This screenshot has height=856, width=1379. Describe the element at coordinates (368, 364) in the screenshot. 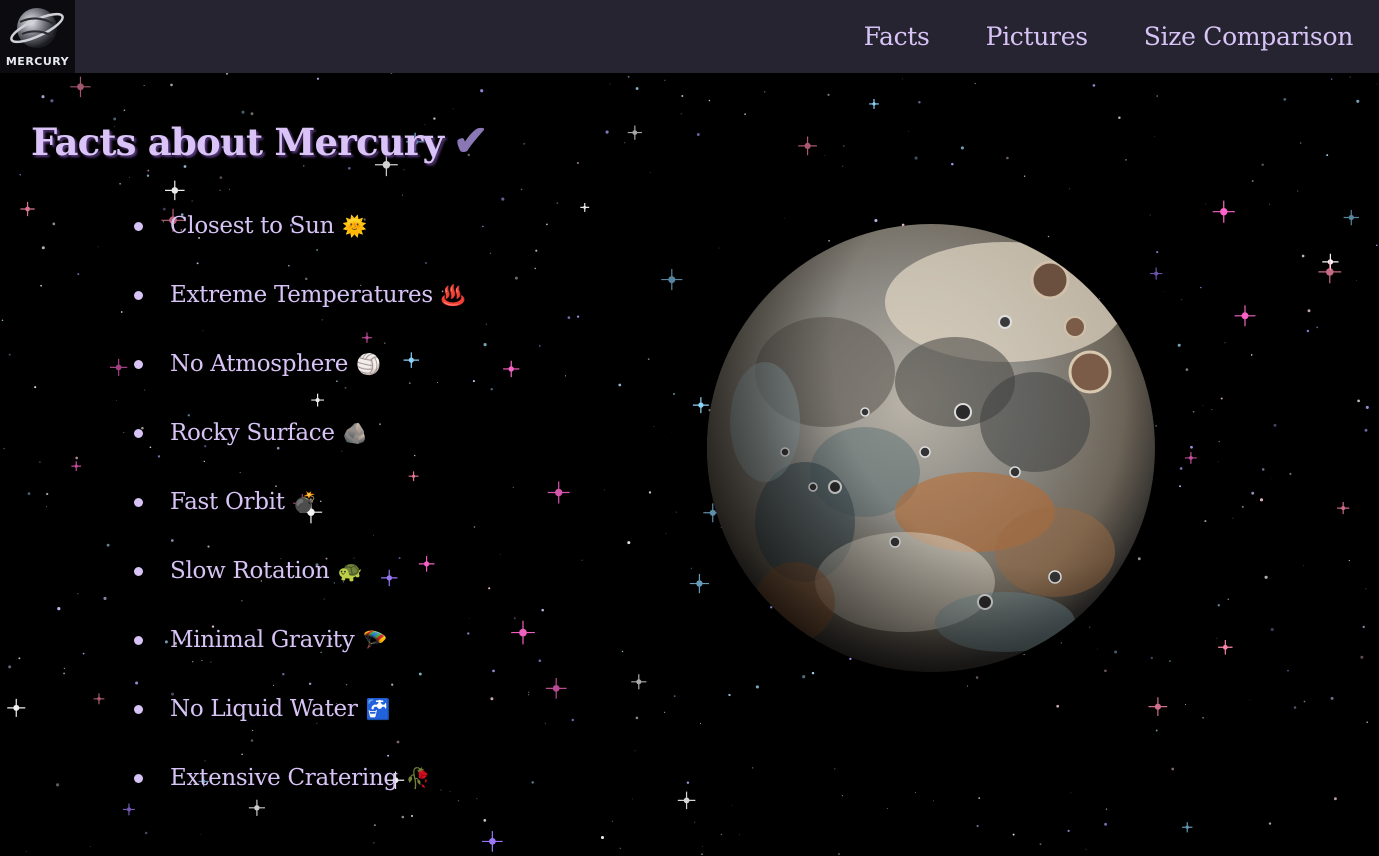

I see `volleyball-icon: 🏐` at that location.